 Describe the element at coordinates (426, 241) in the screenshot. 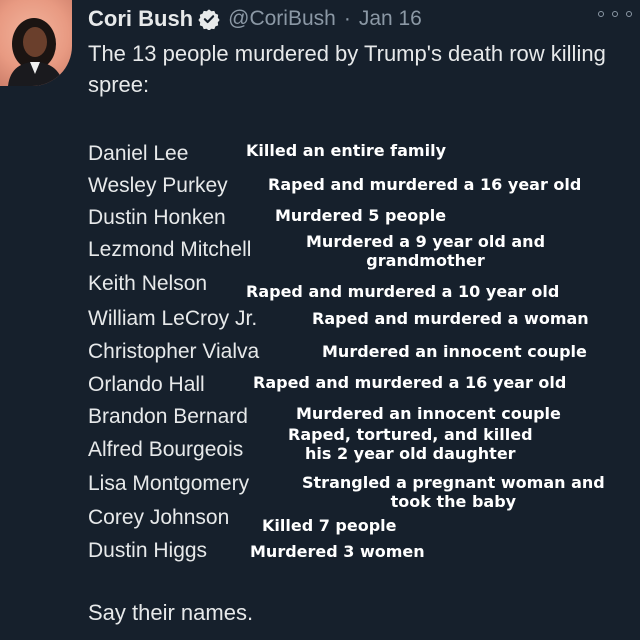

I see `crime-annotation-line: Murdered a 9 year old and` at that location.